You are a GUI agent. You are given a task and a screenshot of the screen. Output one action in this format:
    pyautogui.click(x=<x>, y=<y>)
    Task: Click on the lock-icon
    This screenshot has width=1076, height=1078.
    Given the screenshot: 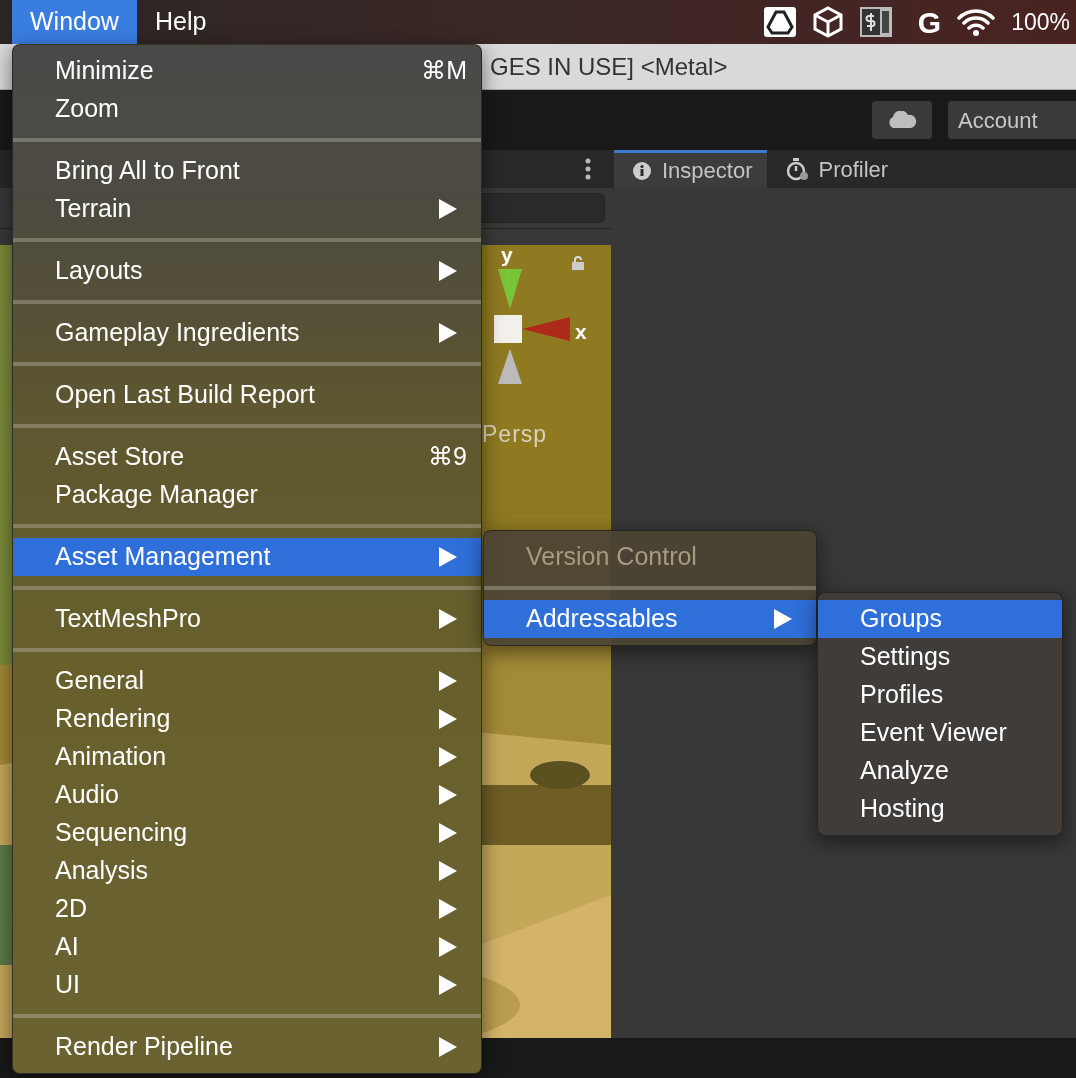 What is the action you would take?
    pyautogui.click(x=578, y=263)
    